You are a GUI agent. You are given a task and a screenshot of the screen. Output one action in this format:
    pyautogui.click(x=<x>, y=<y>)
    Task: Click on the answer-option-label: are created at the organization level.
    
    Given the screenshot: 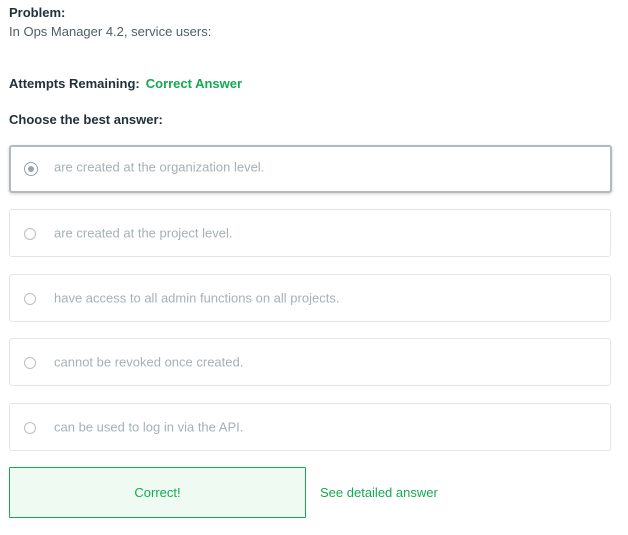 What is the action you would take?
    pyautogui.click(x=159, y=167)
    